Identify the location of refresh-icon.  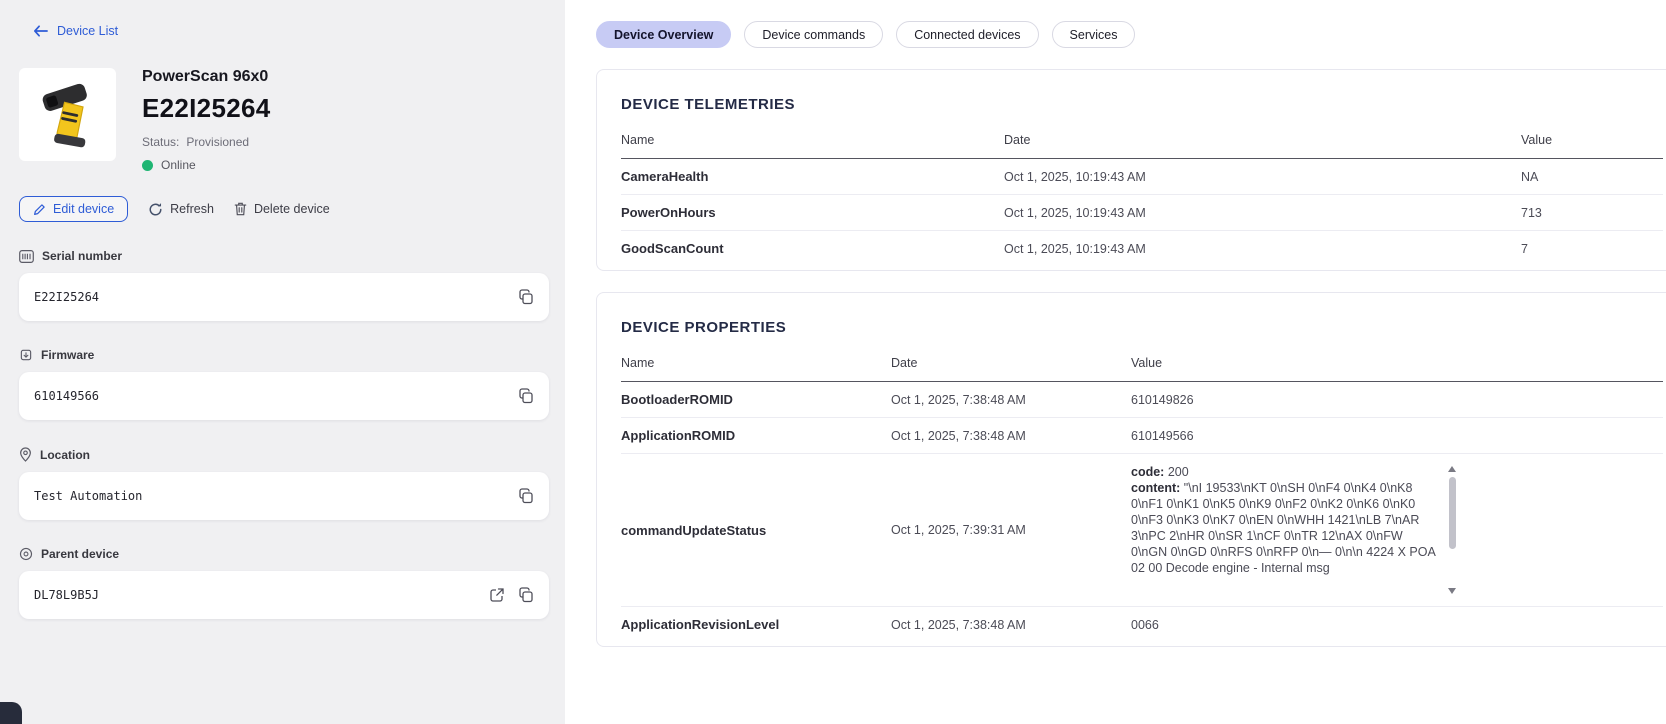
(155, 209).